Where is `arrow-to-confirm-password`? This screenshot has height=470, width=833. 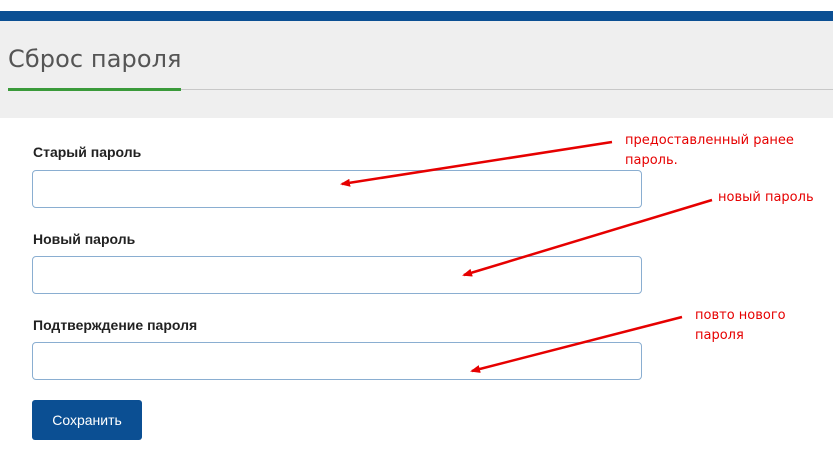 arrow-to-confirm-password is located at coordinates (576, 344).